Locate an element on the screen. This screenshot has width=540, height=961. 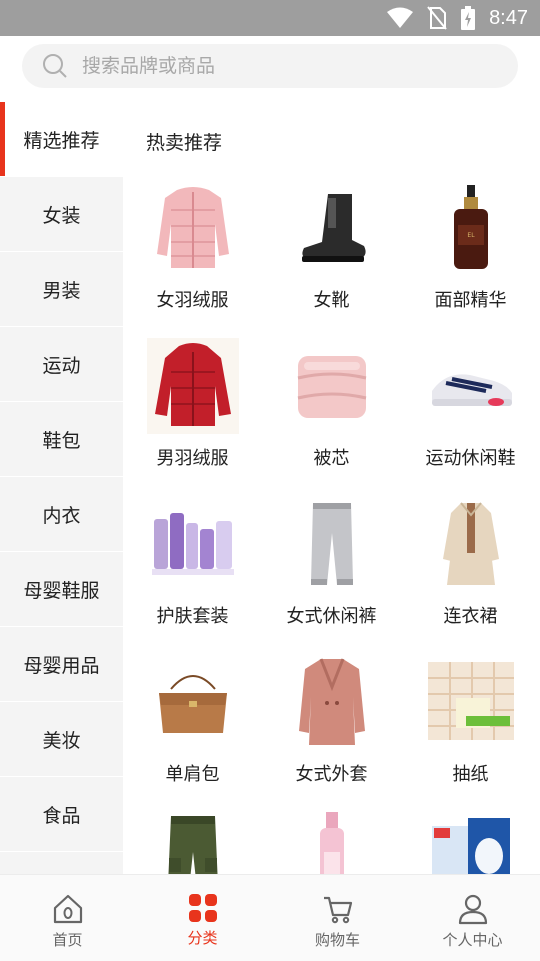
shoulder-bag-image is located at coordinates (193, 702).